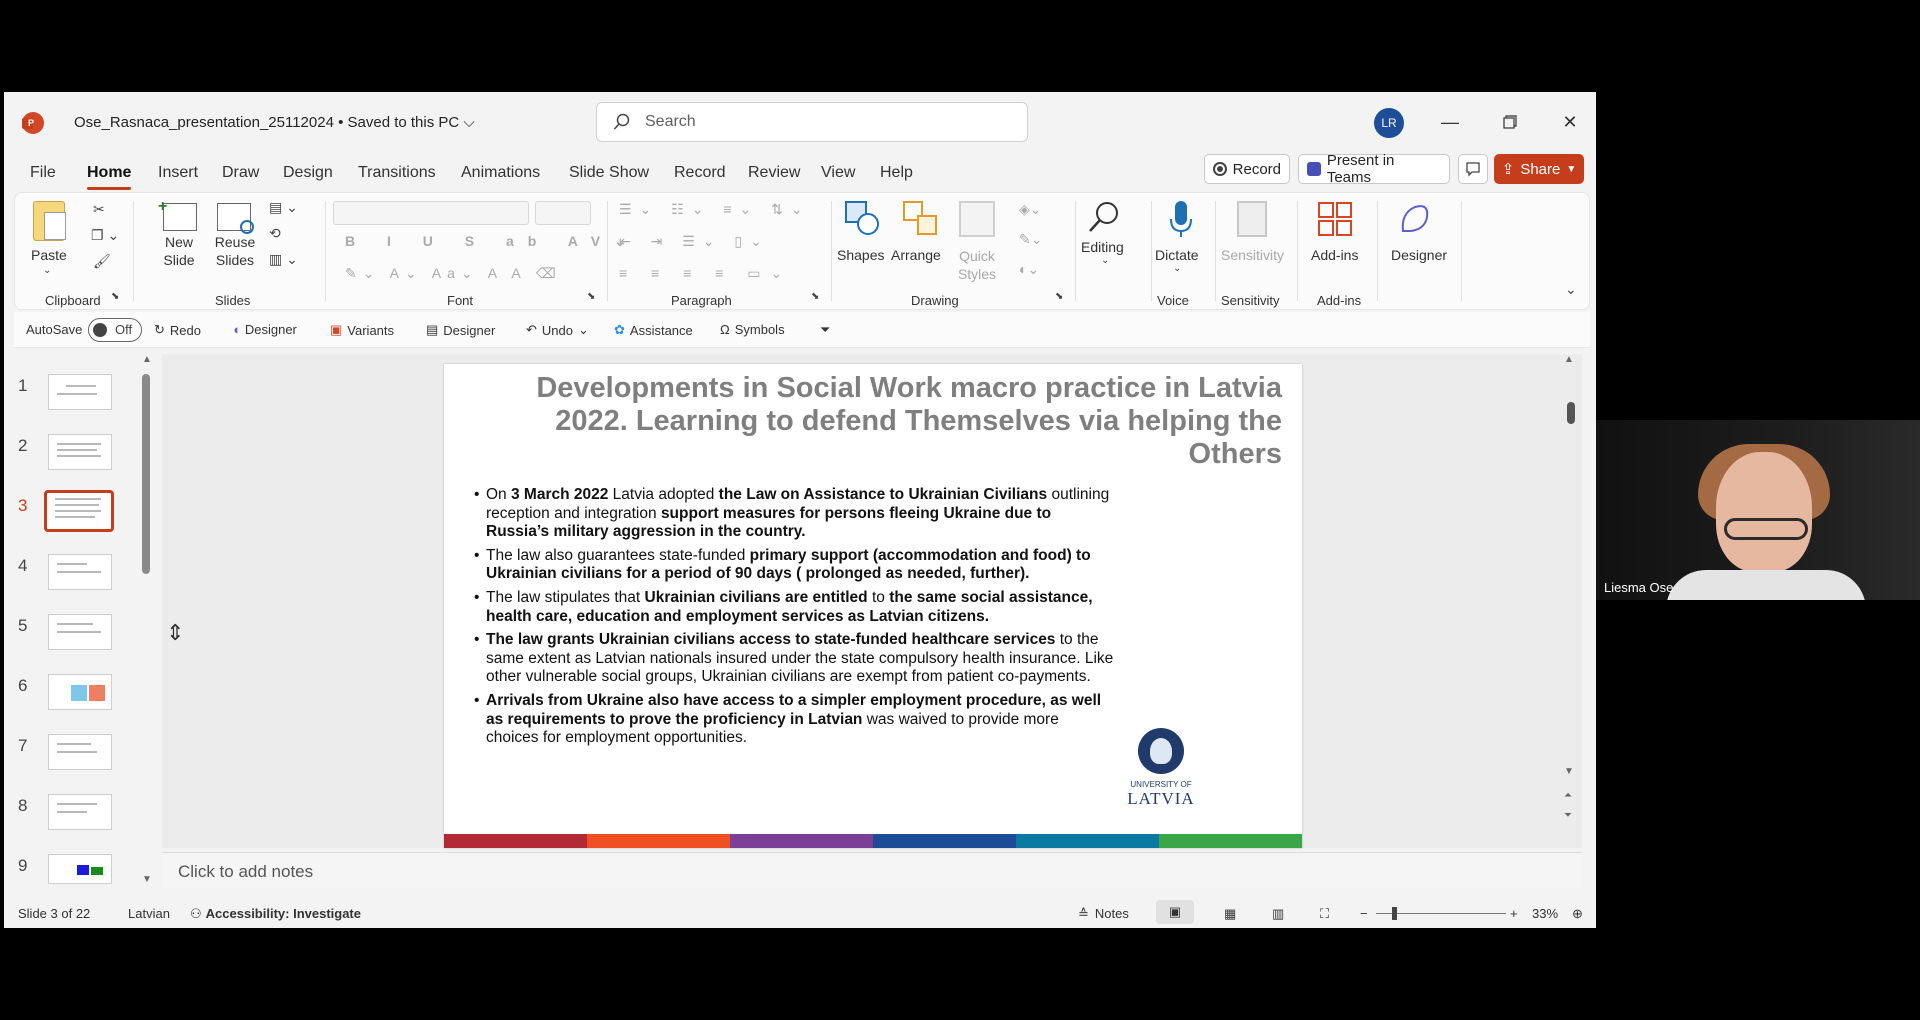 This screenshot has width=1920, height=1020. Describe the element at coordinates (105, 235) in the screenshot. I see `copy-icon: ❐ ⌄` at that location.